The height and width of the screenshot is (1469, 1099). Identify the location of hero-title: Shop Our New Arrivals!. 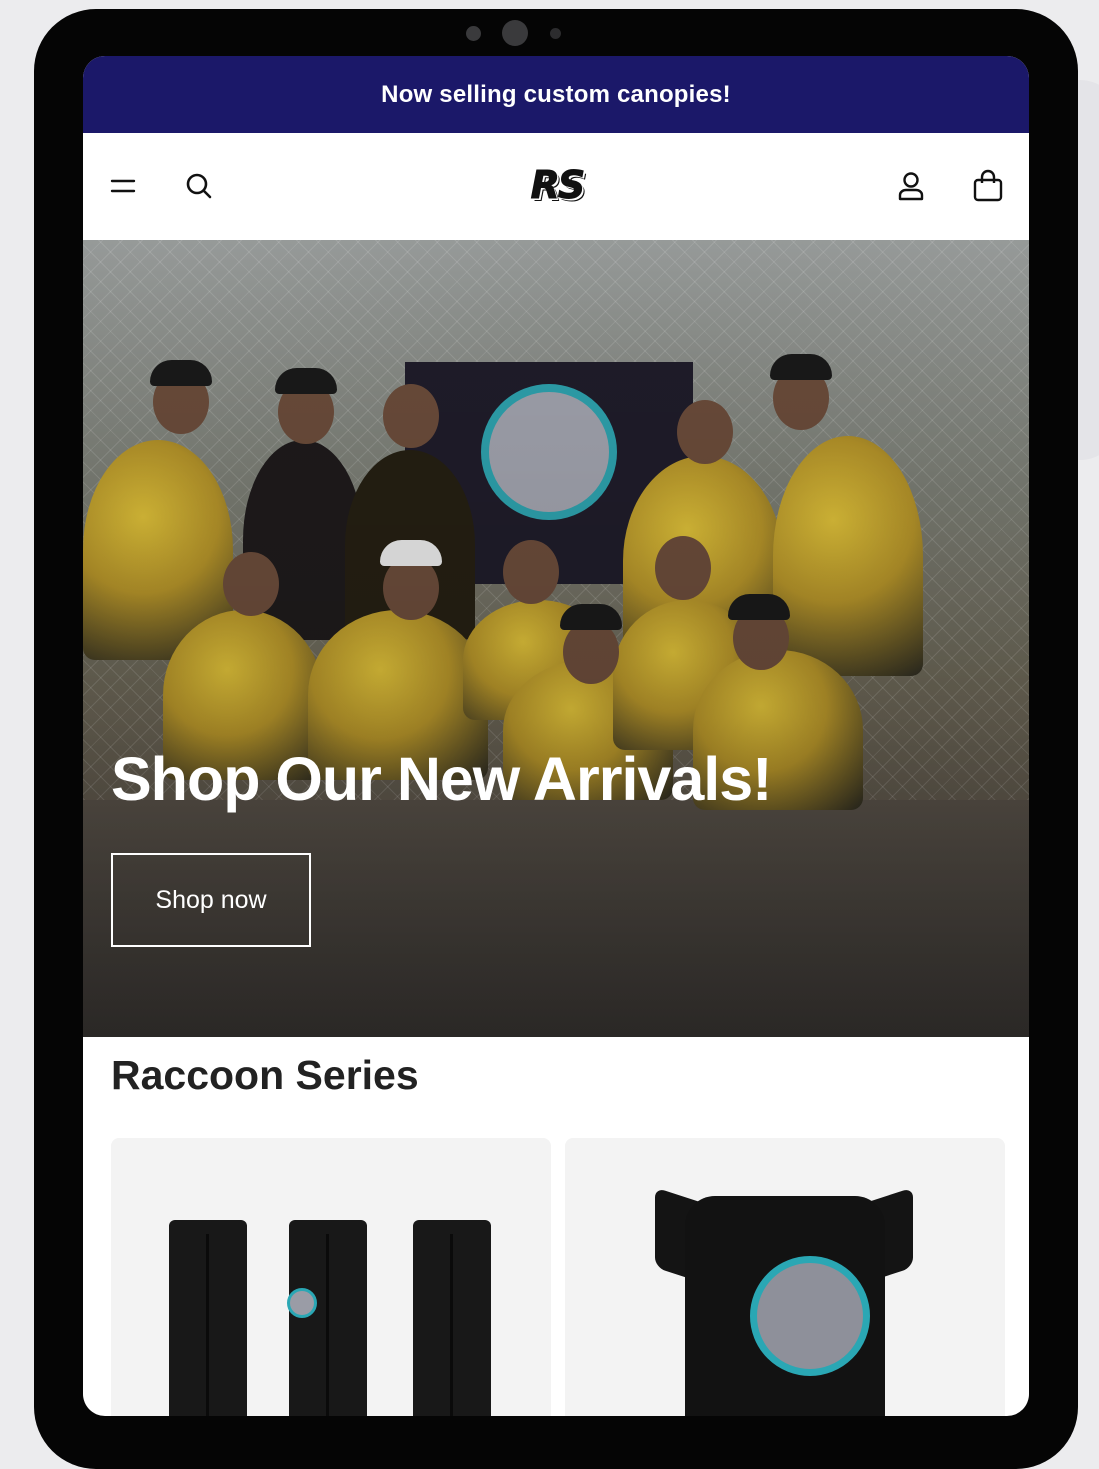
(441, 779).